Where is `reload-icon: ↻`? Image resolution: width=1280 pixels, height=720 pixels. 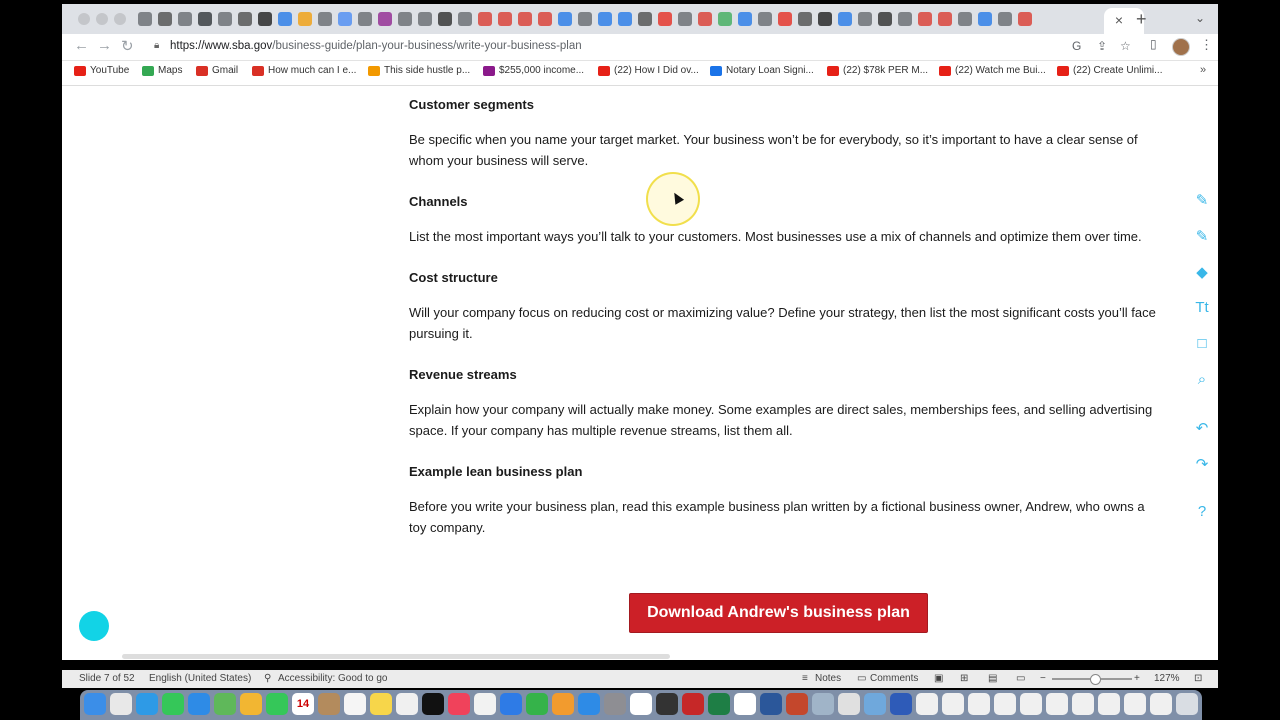
reload-icon: ↻ is located at coordinates (127, 46).